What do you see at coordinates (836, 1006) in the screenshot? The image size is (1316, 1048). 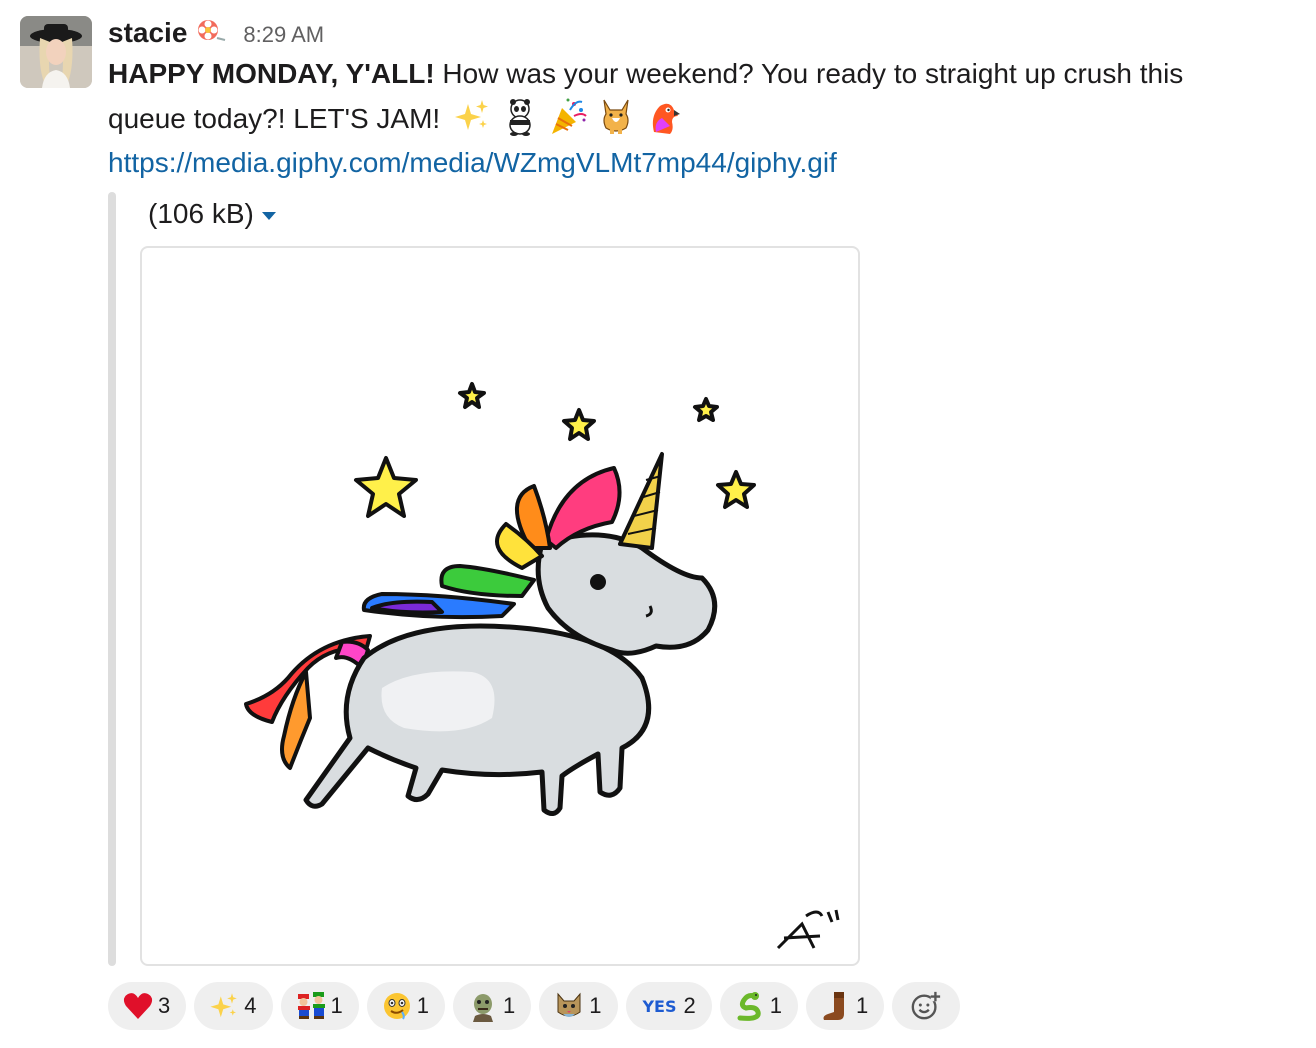 I see `cowboy-boot-icon` at bounding box center [836, 1006].